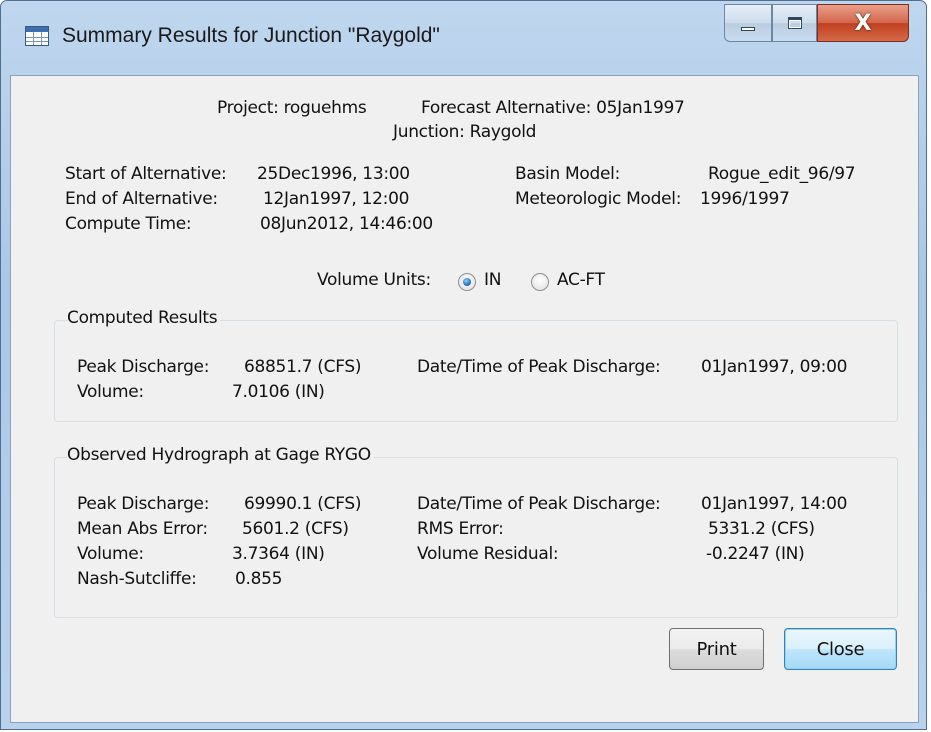  Describe the element at coordinates (755, 554) in the screenshot. I see `volume-residual-value: -0.2247 (IN)` at that location.